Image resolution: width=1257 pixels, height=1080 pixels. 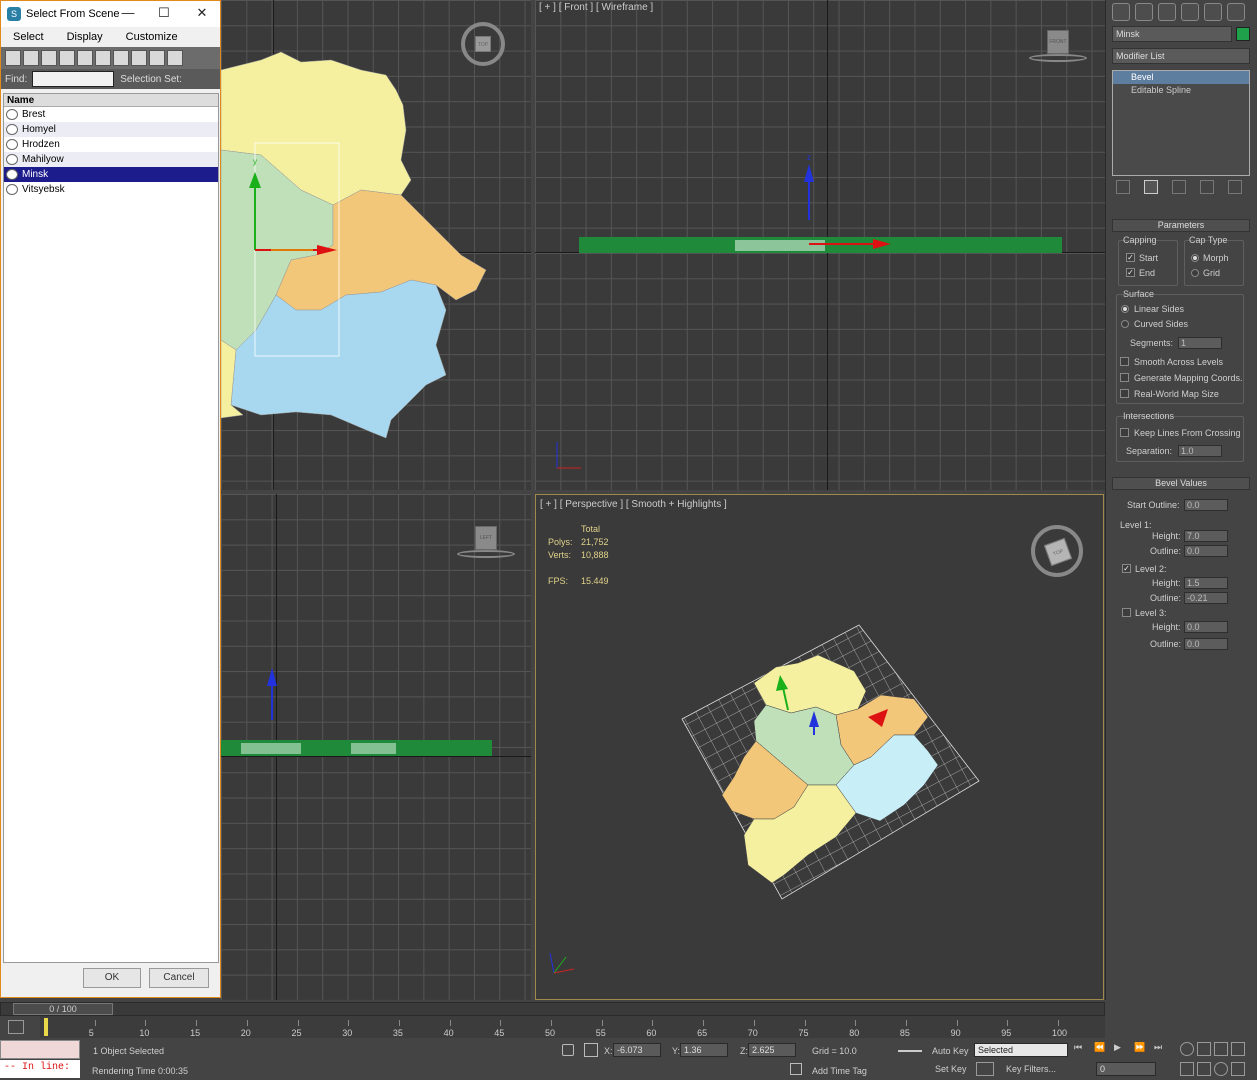 I want to click on menu-customize: Customize, so click(x=151, y=37).